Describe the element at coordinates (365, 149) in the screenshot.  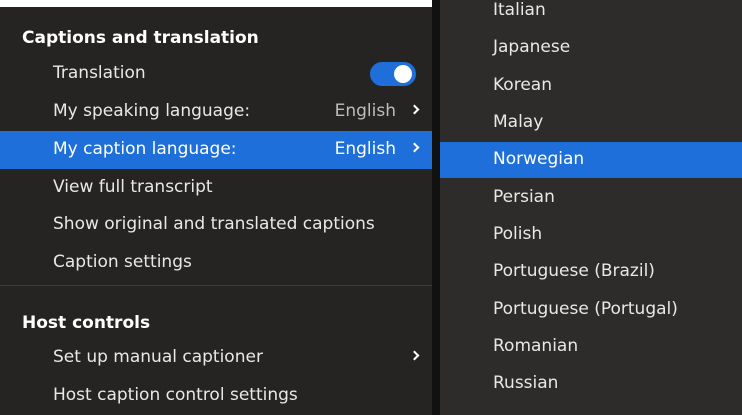
I see `caption-language-value: English` at that location.